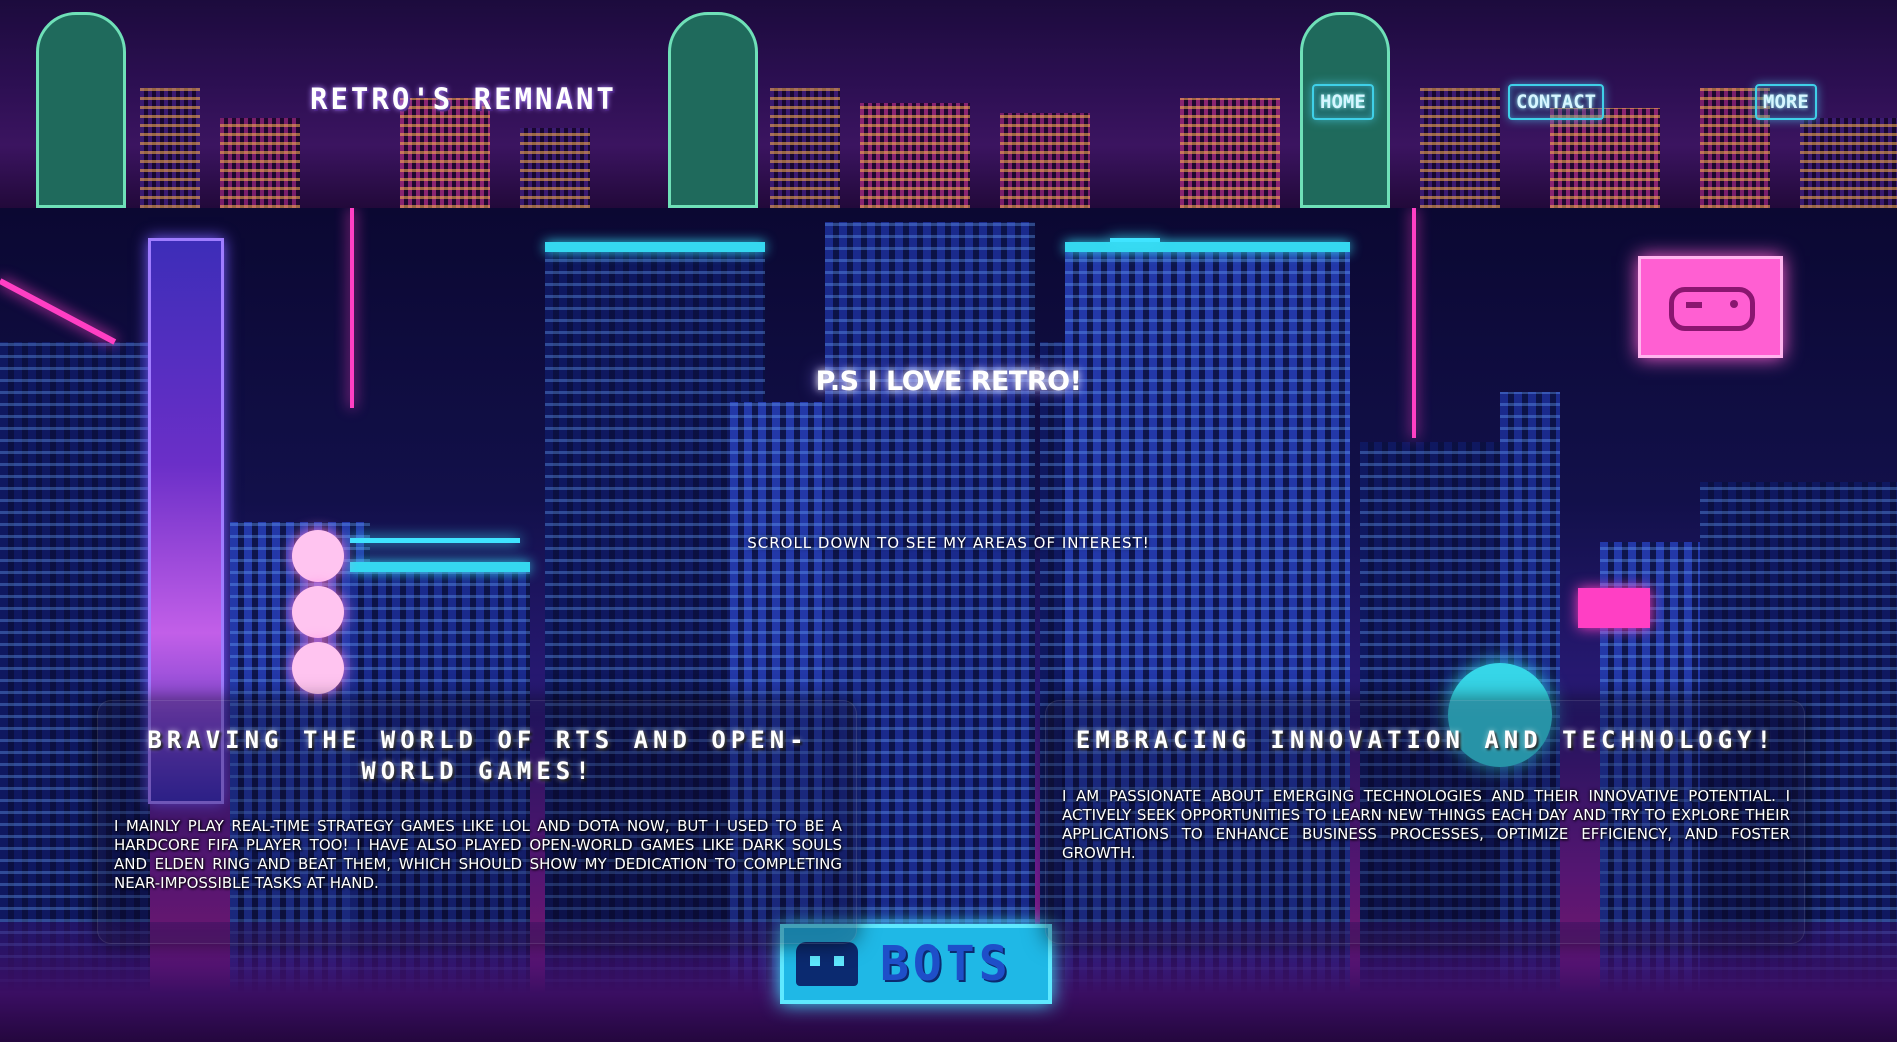  I want to click on hero-heading: P.S I LOVE RETRO!, so click(948, 381).